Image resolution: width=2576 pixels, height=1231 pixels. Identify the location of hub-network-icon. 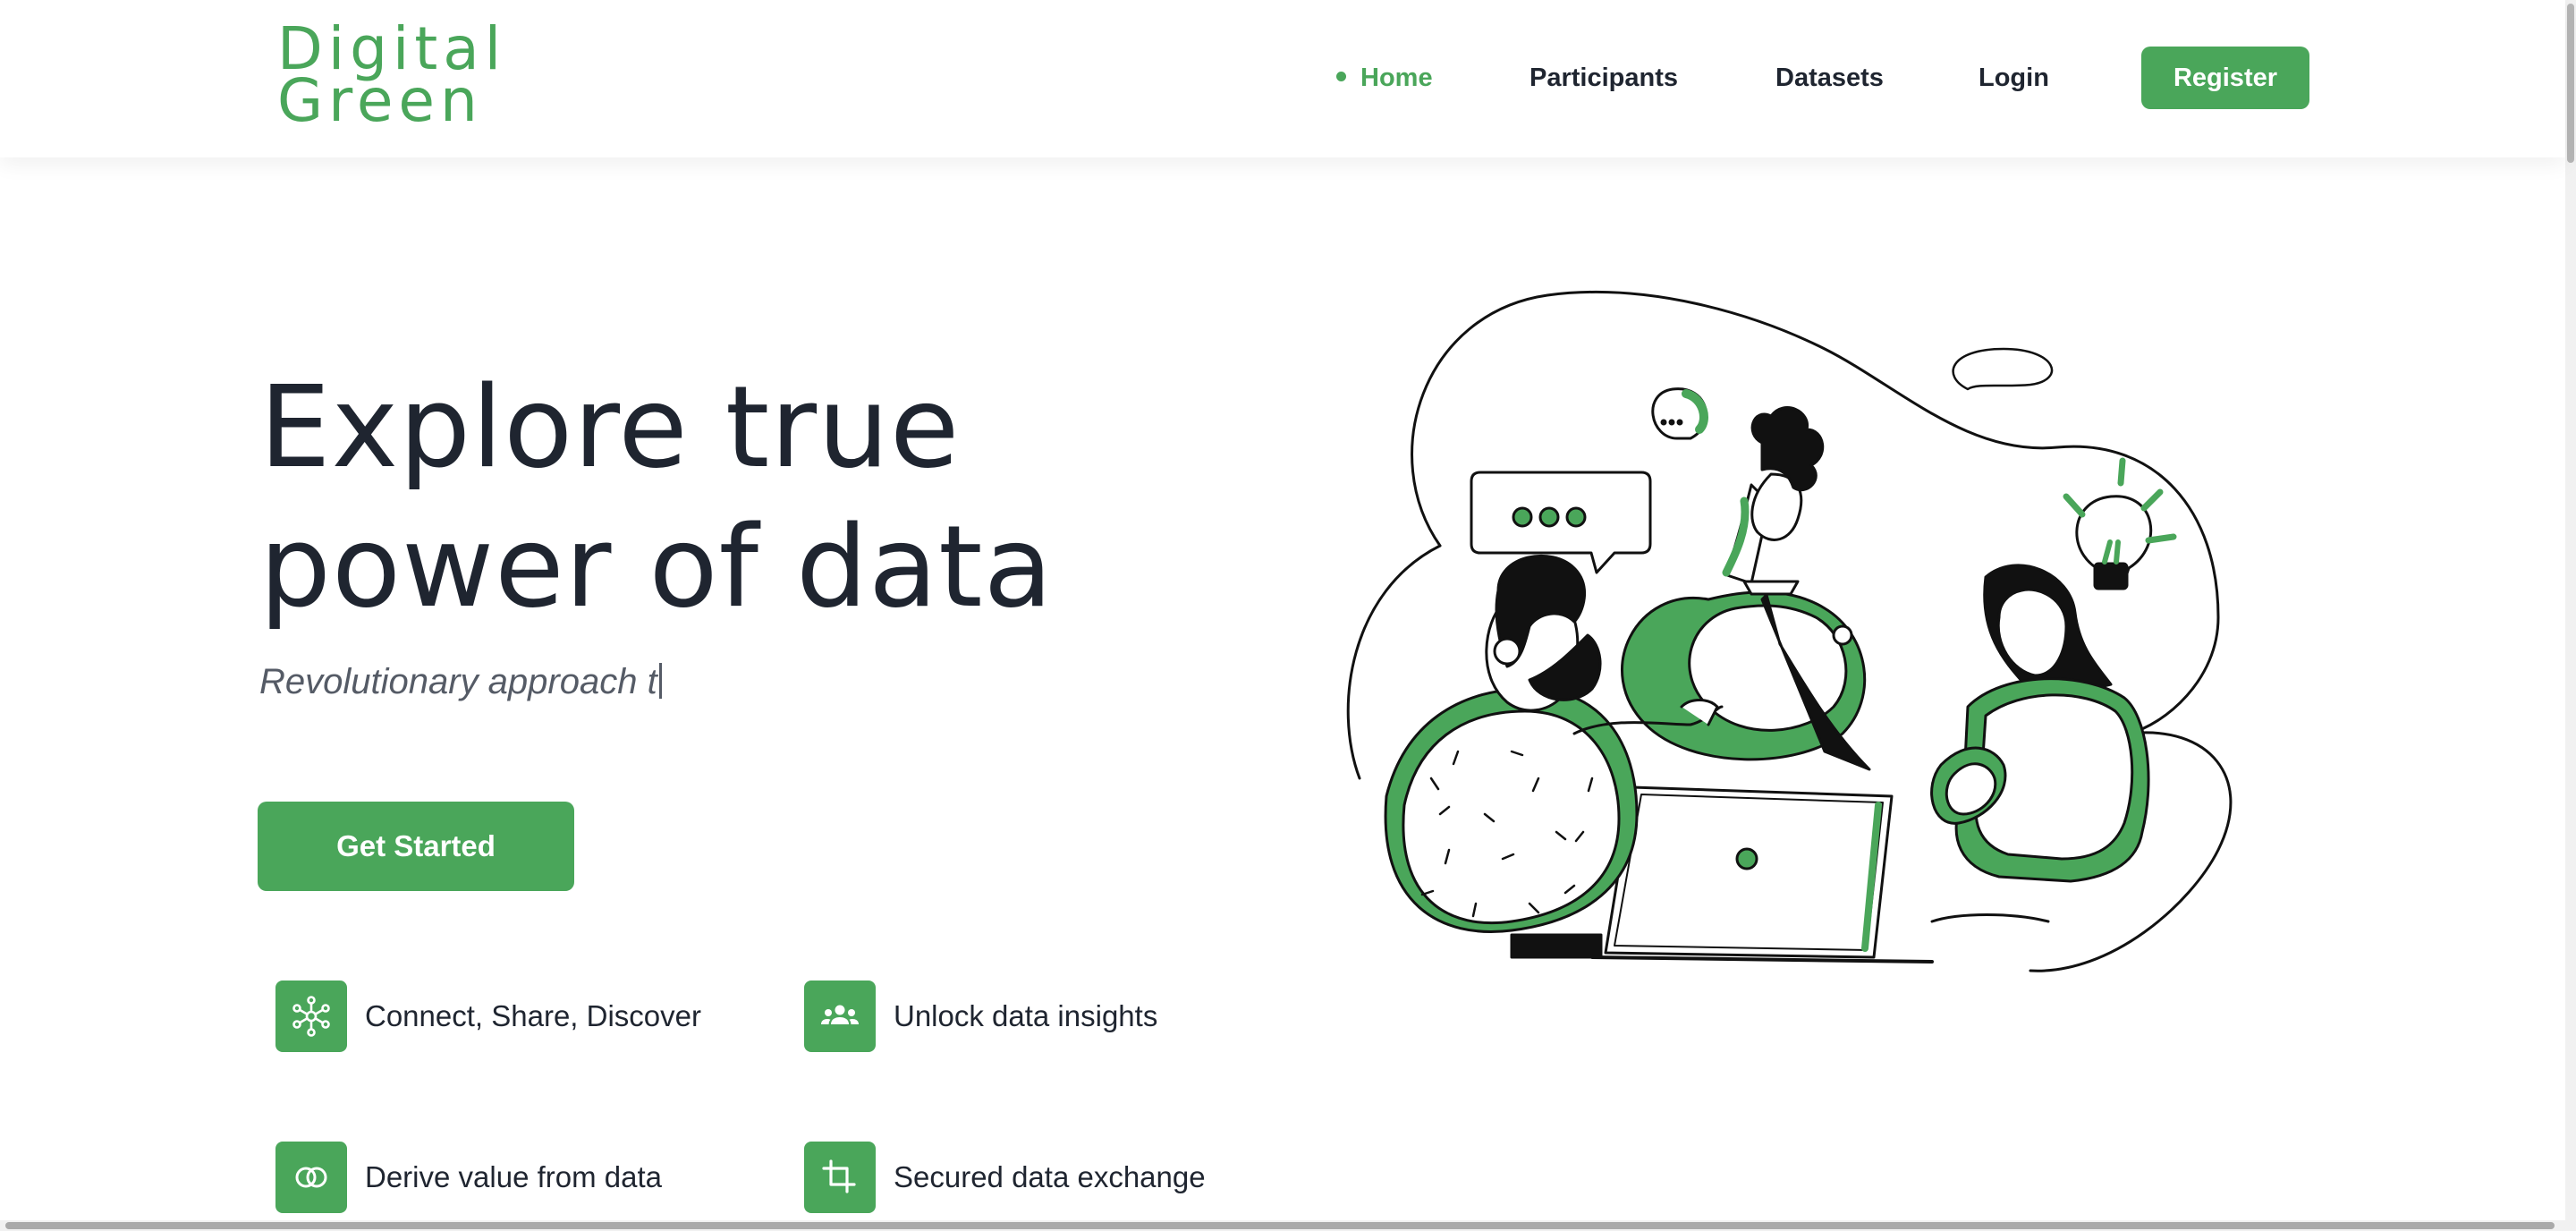
(311, 1016).